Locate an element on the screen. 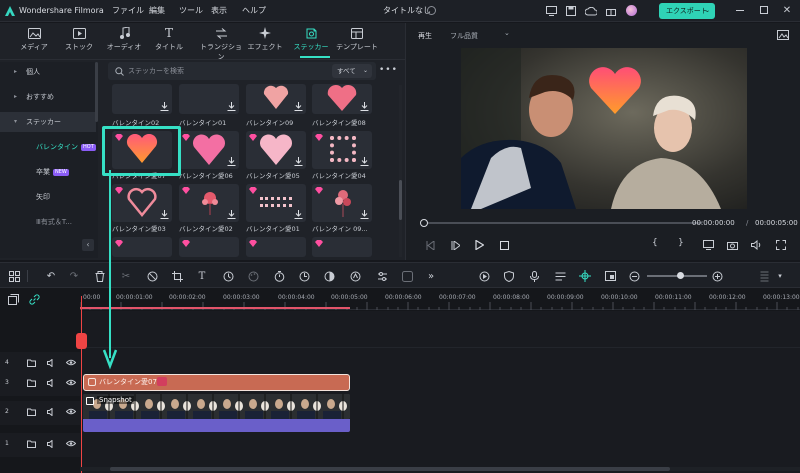 The image size is (800, 473). play-mode-label: 再生 is located at coordinates (425, 36).